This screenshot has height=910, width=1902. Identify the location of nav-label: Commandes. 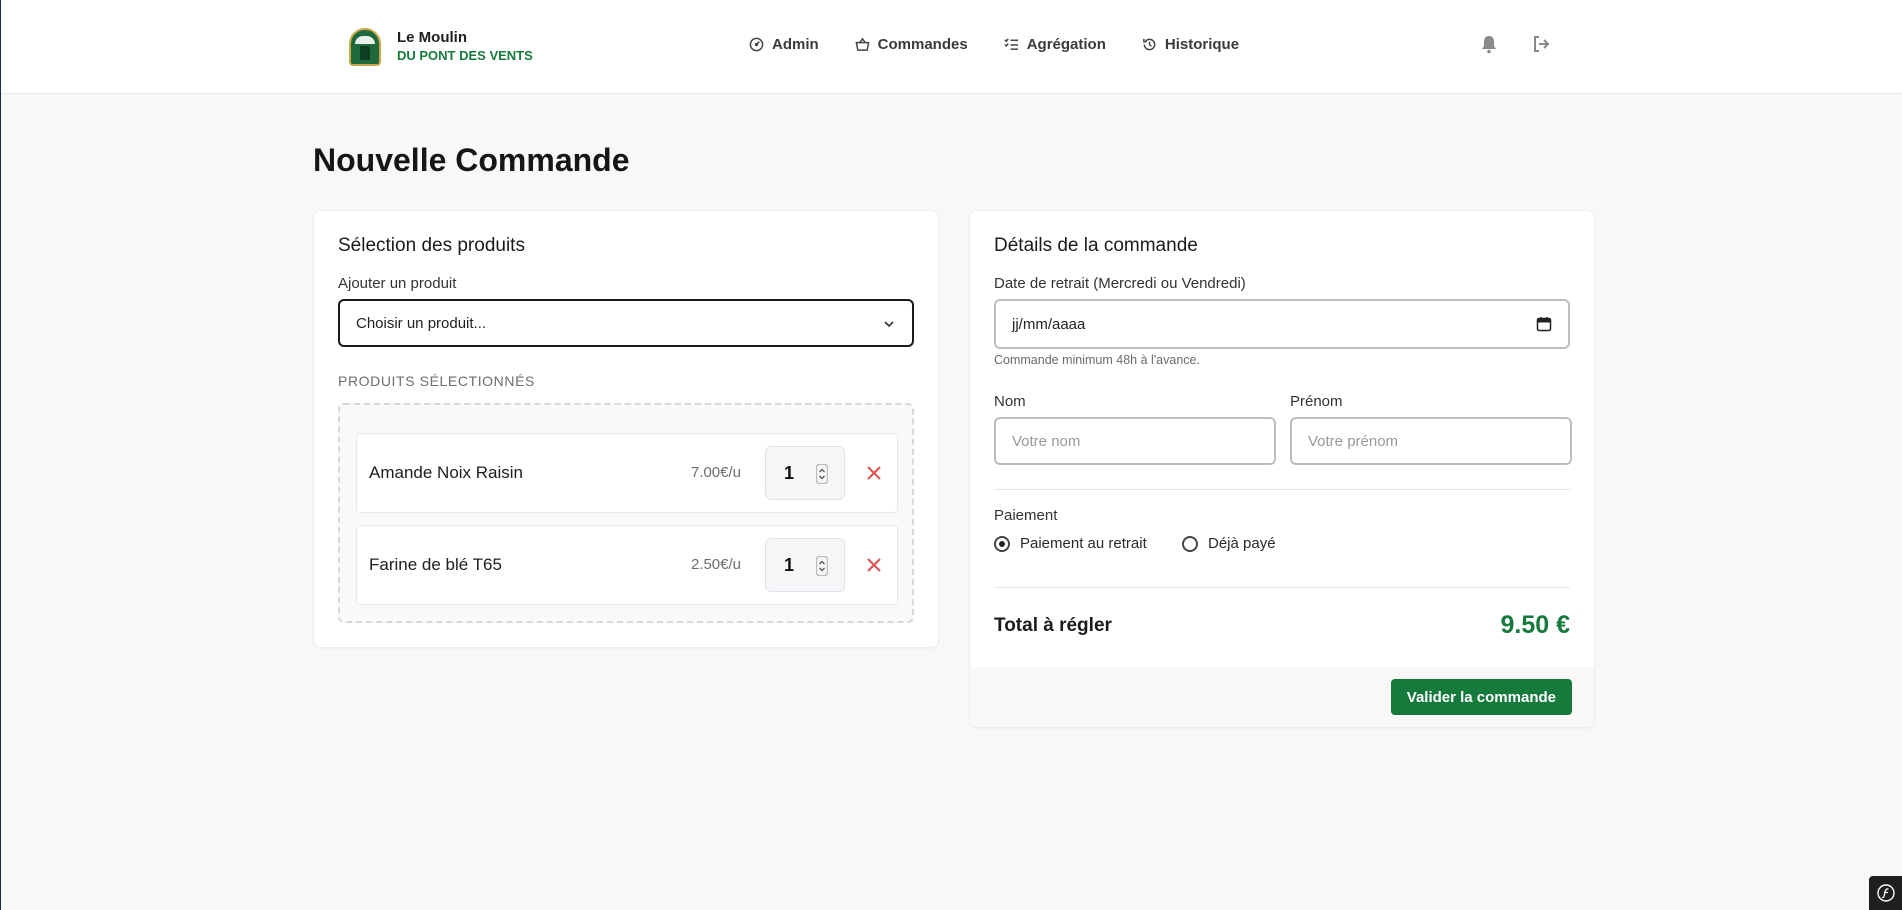
(922, 44).